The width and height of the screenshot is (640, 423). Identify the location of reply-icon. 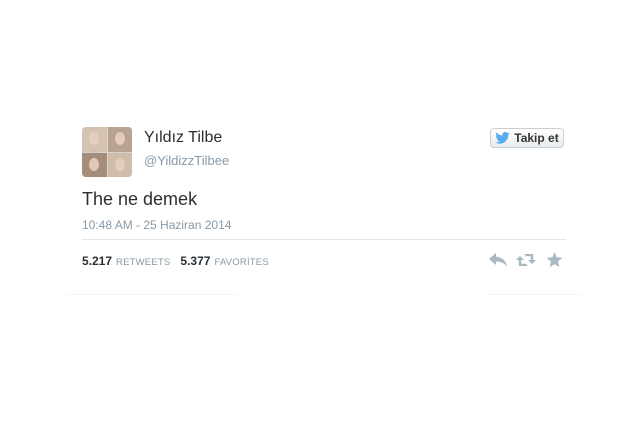
(498, 260).